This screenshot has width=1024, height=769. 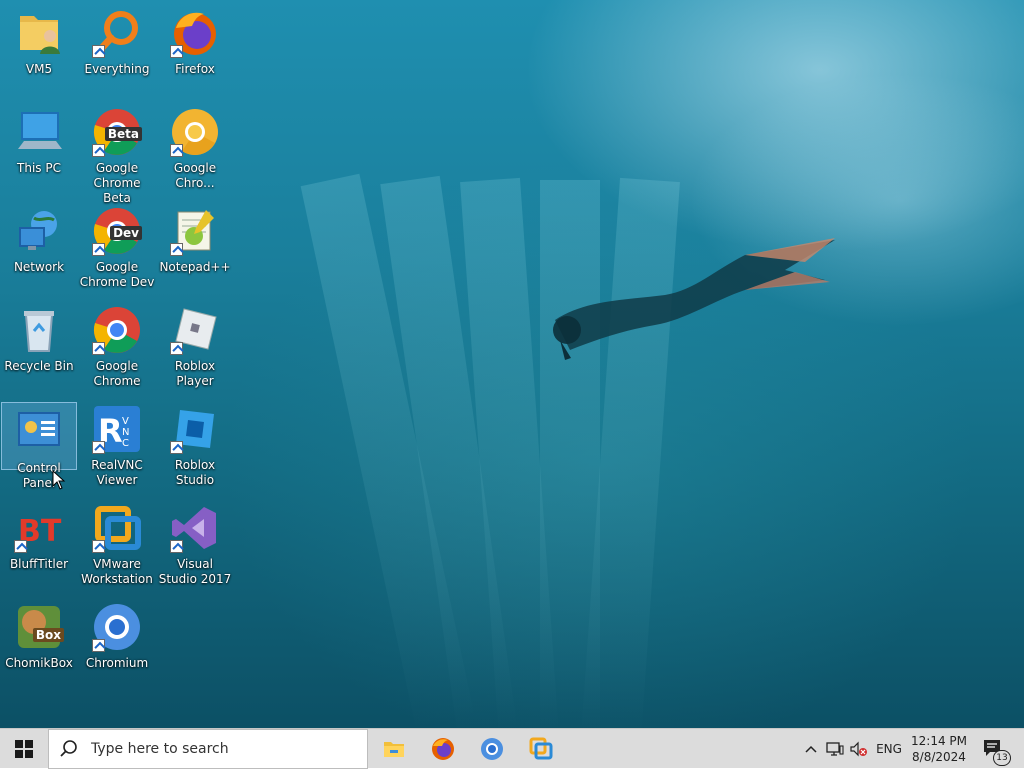 I want to click on desktop-icon-label: Everything, so click(x=117, y=69).